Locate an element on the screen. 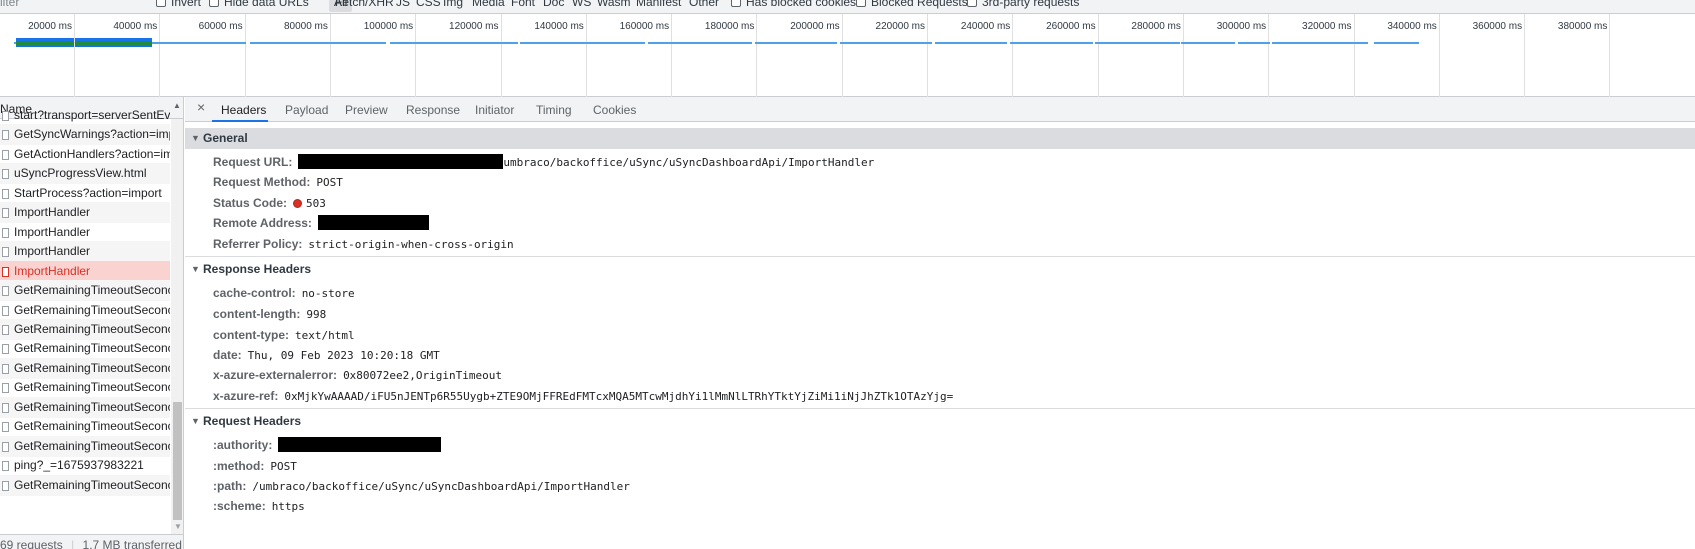  response-header-row: content-type: text/html is located at coordinates (284, 335).